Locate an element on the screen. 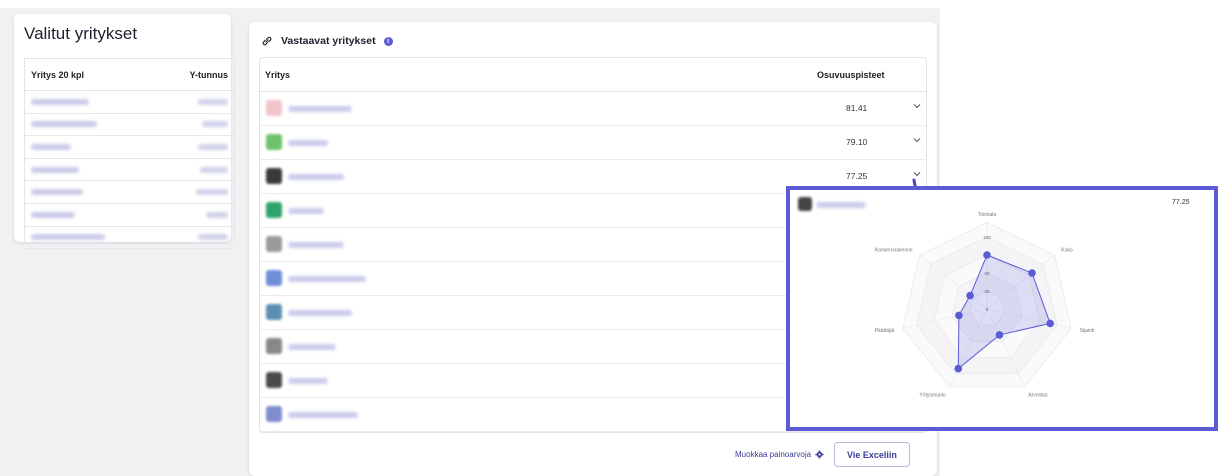 The width and height of the screenshot is (1221, 476). col-business-id-header: Y-tunnus is located at coordinates (209, 74).